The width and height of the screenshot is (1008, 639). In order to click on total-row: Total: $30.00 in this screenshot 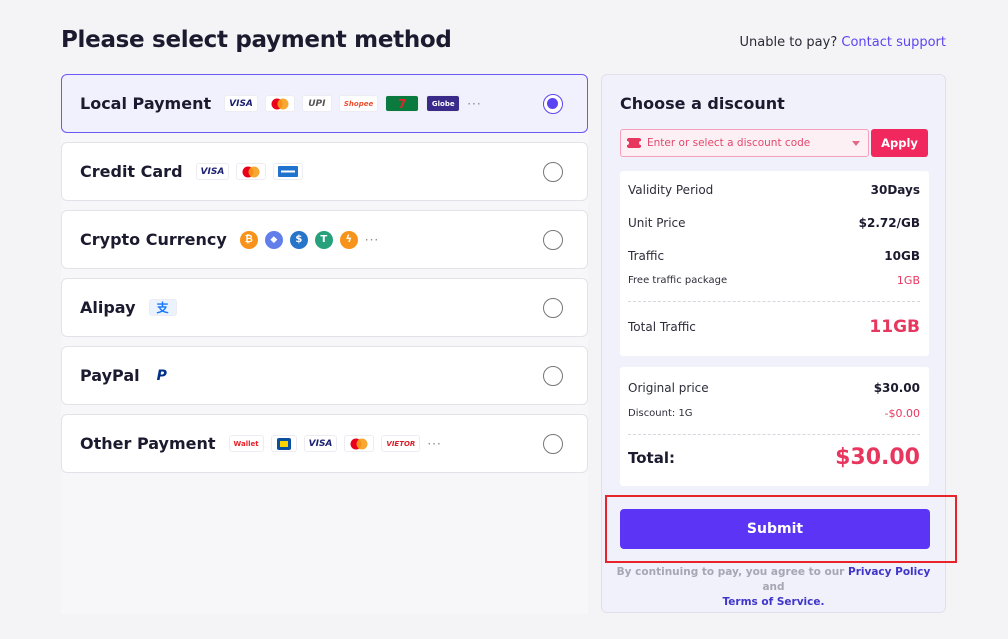, I will do `click(774, 457)`.